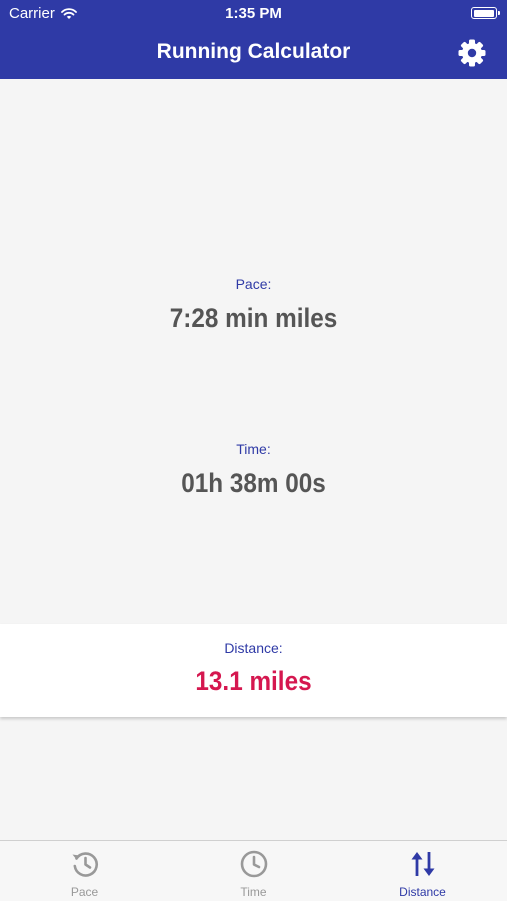 The height and width of the screenshot is (901, 507). I want to click on pace-value: 7:28 min miles, so click(253, 318).